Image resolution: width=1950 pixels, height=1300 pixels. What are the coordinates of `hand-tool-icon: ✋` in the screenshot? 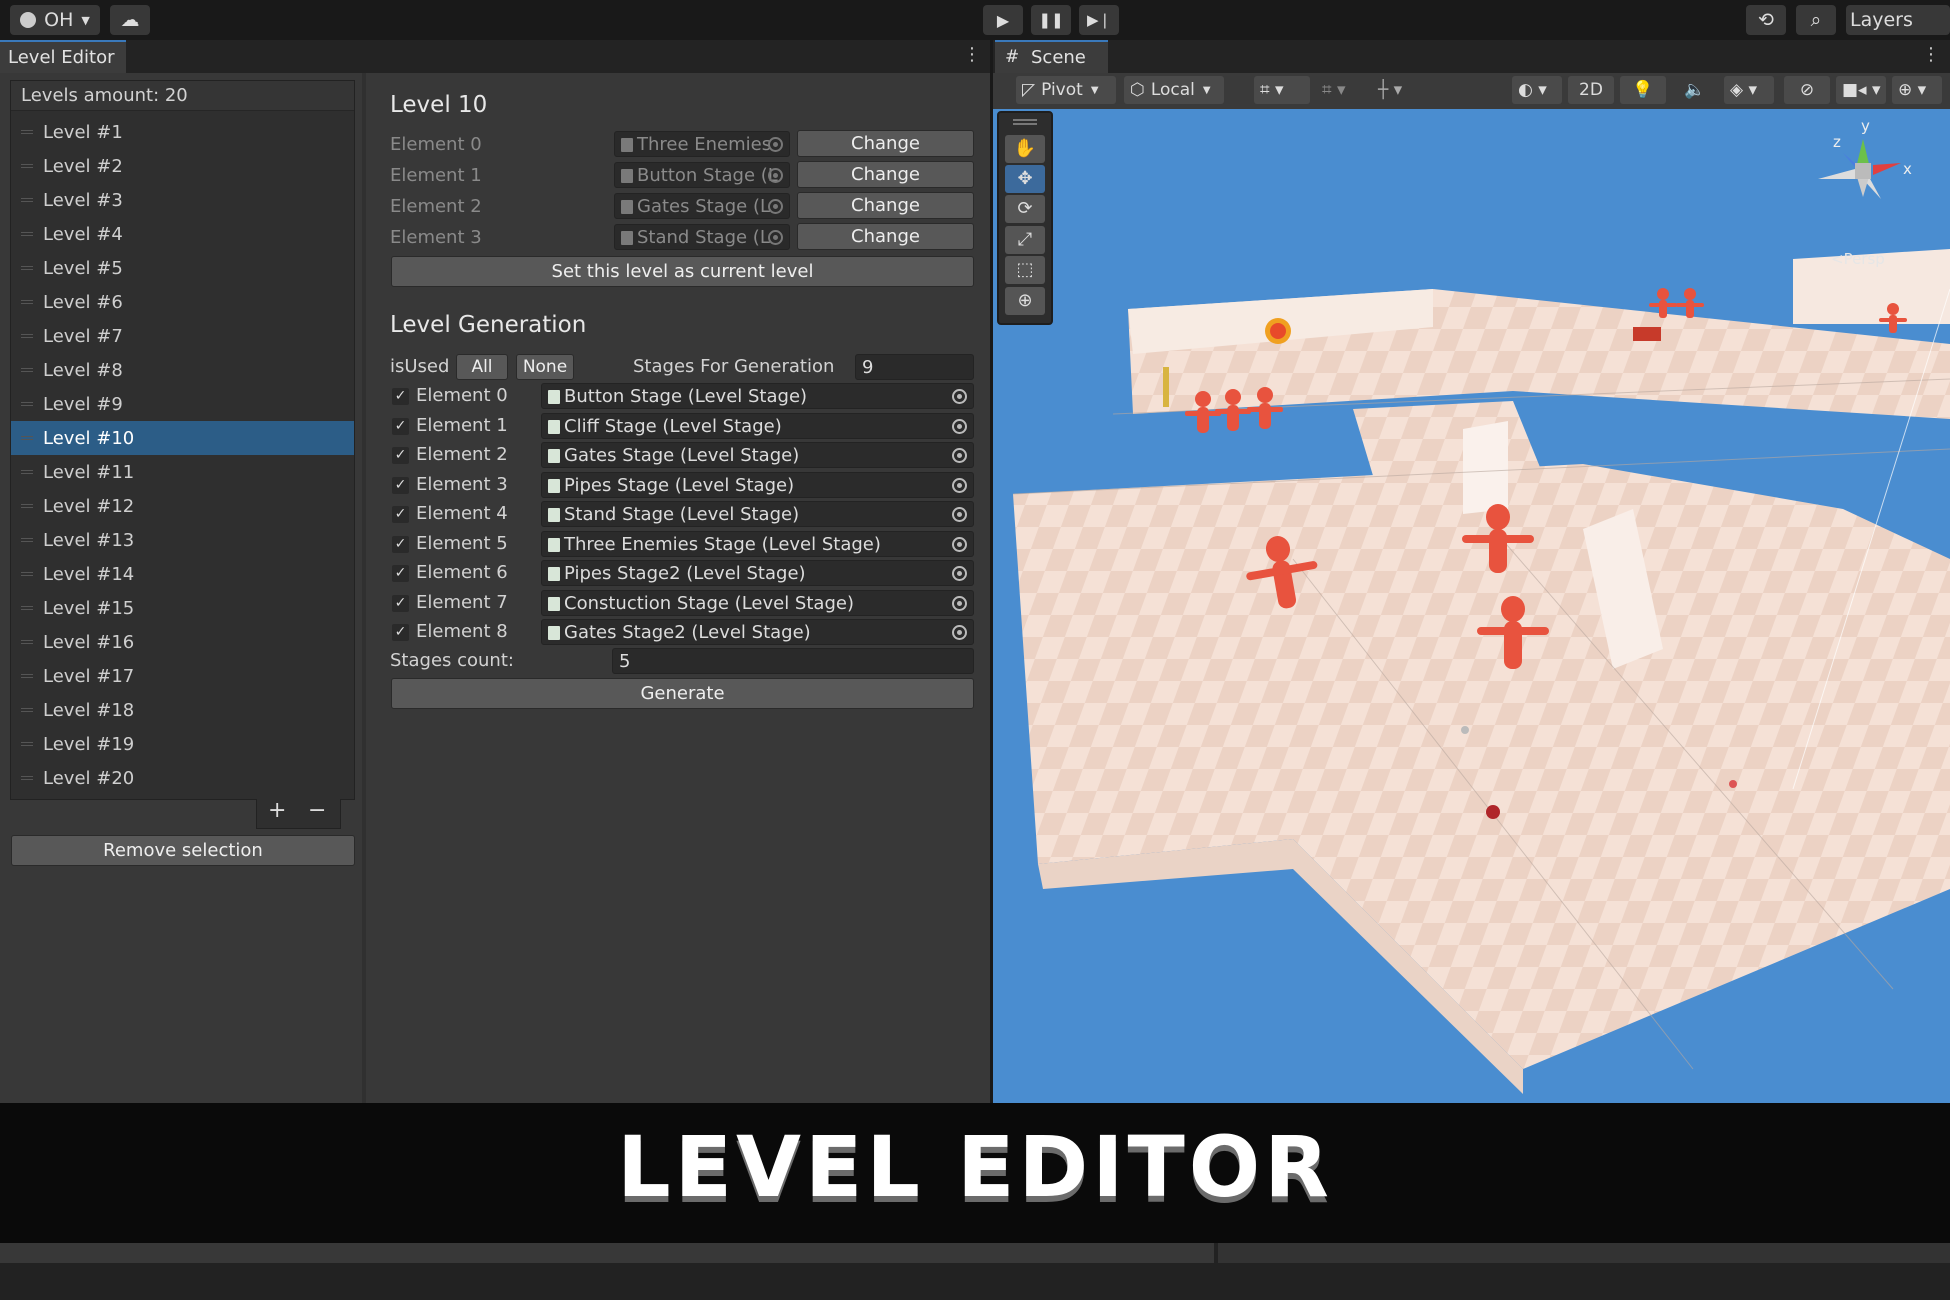 It's located at (1025, 149).